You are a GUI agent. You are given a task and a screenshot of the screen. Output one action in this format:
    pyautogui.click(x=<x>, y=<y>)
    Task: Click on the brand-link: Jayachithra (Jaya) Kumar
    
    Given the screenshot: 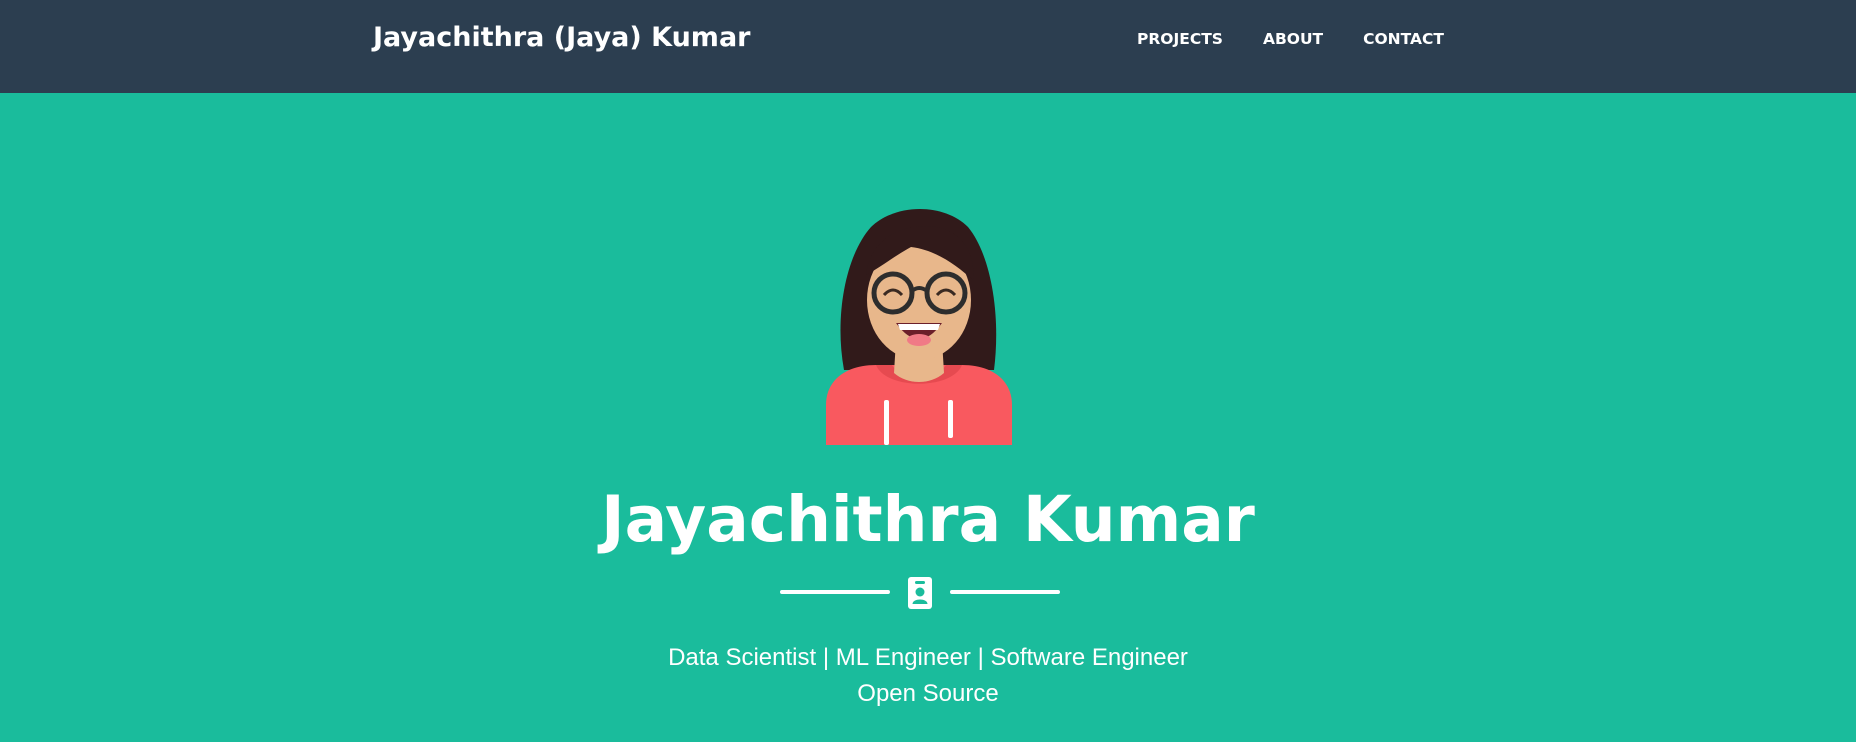 What is the action you would take?
    pyautogui.click(x=561, y=37)
    